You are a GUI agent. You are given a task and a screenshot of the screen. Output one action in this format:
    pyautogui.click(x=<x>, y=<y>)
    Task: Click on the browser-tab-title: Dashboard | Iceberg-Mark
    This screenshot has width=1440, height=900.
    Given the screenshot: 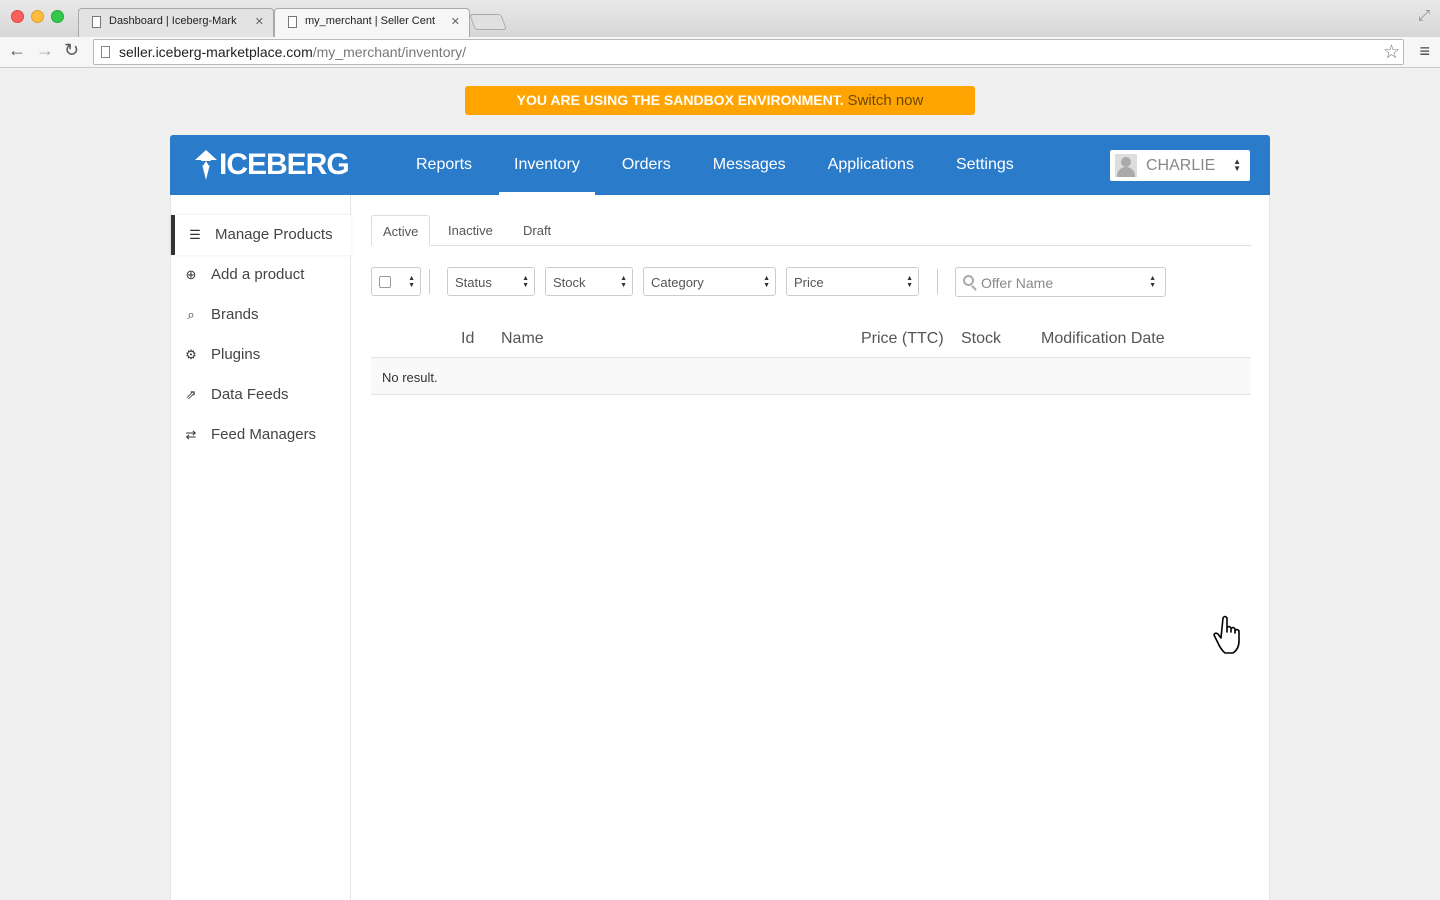 What is the action you would take?
    pyautogui.click(x=173, y=21)
    